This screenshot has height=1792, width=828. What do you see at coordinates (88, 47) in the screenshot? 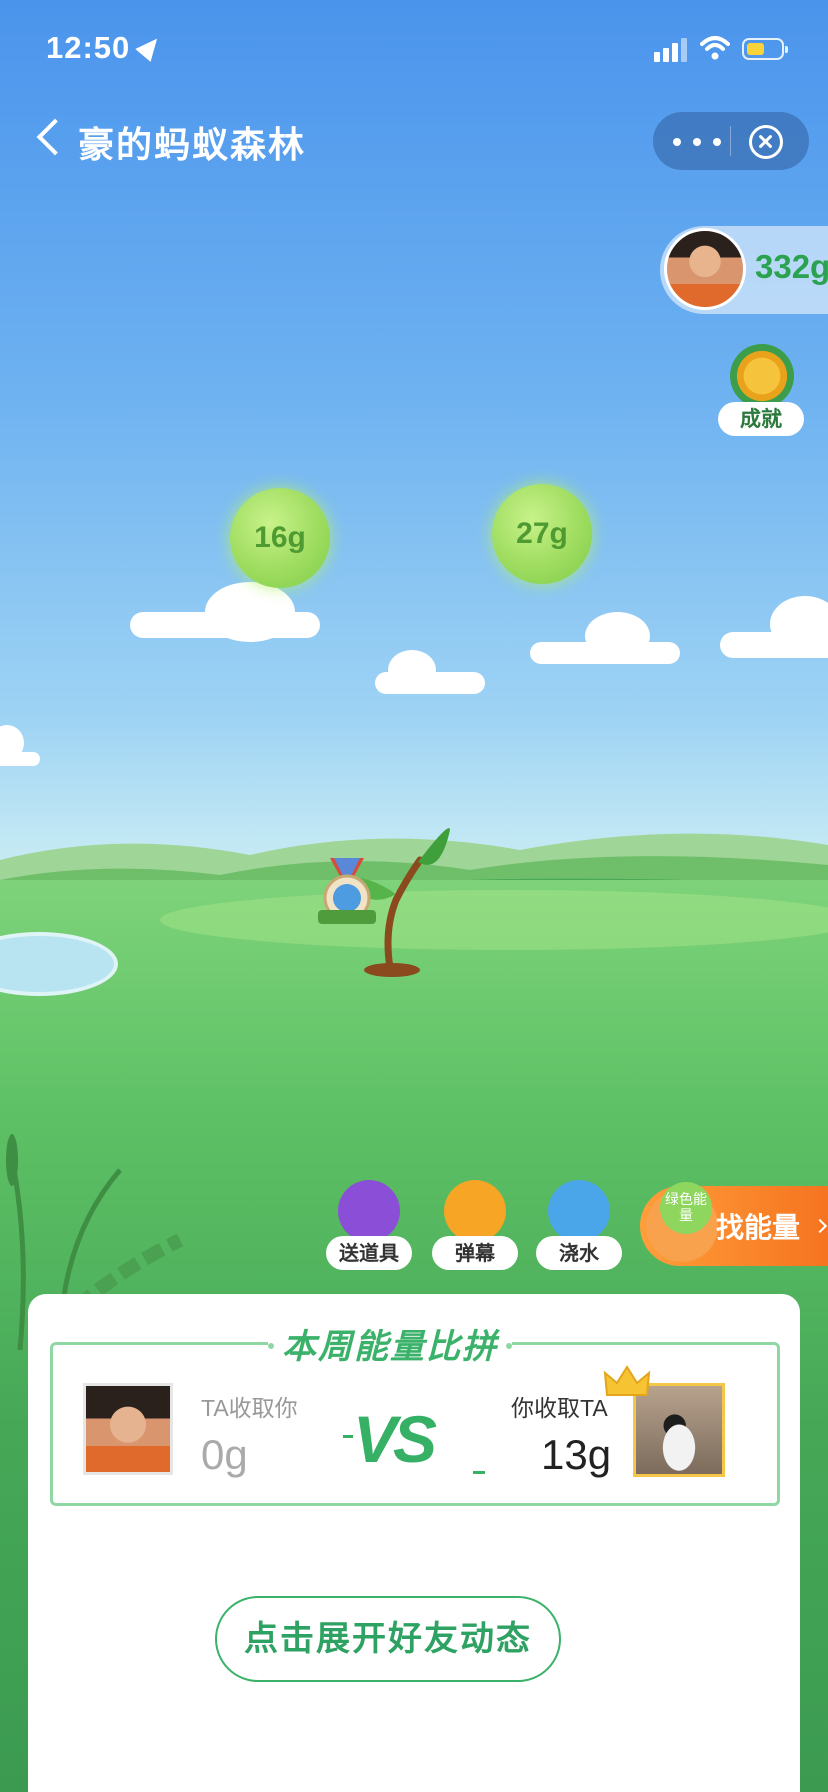
I see `status-time: 12:50` at bounding box center [88, 47].